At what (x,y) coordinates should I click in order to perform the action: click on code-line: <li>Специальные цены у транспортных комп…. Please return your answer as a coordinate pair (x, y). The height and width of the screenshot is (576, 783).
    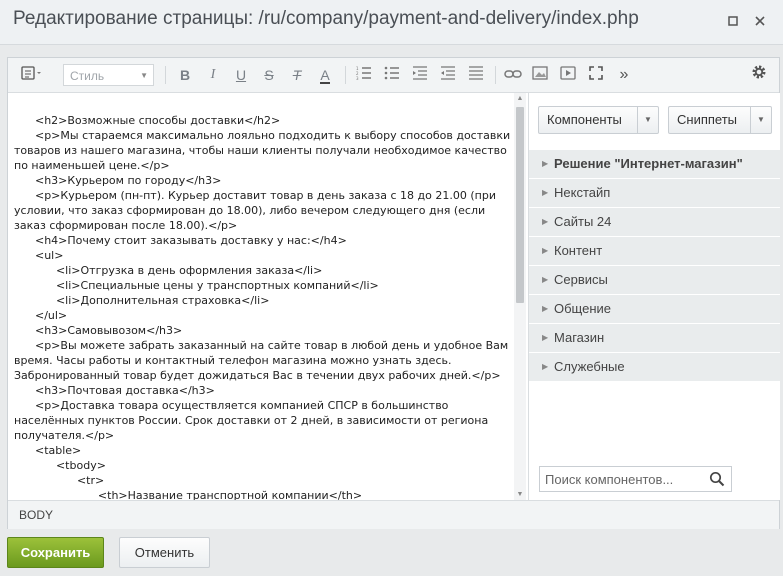
    Looking at the image, I should click on (262, 285).